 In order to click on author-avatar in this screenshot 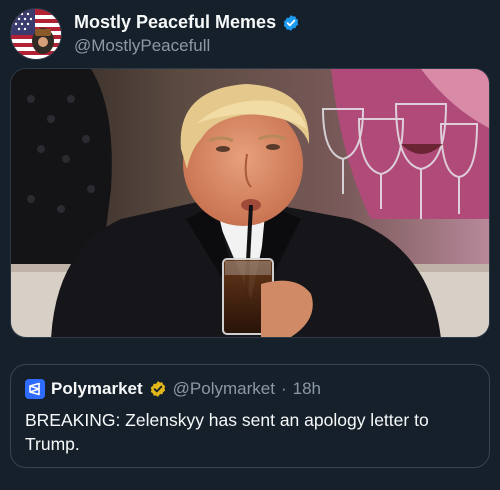, I will do `click(36, 34)`.